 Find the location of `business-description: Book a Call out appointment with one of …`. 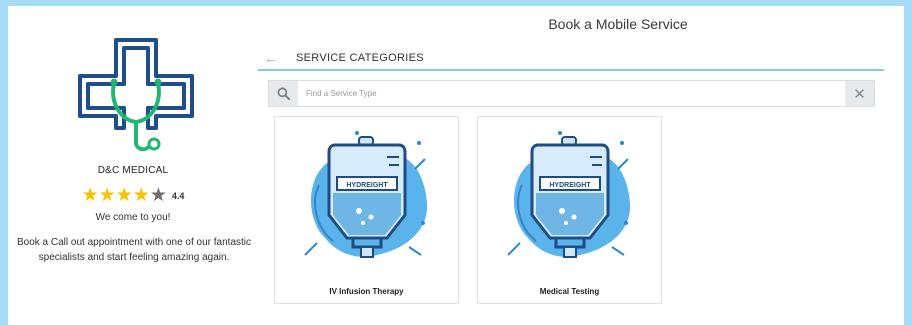

business-description: Book a Call out appointment with one of … is located at coordinates (134, 250).